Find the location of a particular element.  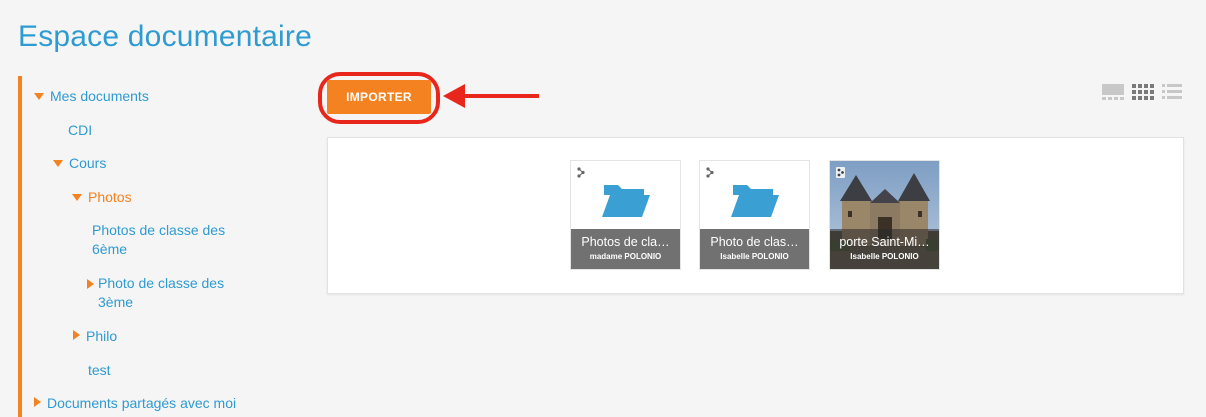

file-tile-image: porte Saint-Mi… Isabelle POLONIO is located at coordinates (884, 215).